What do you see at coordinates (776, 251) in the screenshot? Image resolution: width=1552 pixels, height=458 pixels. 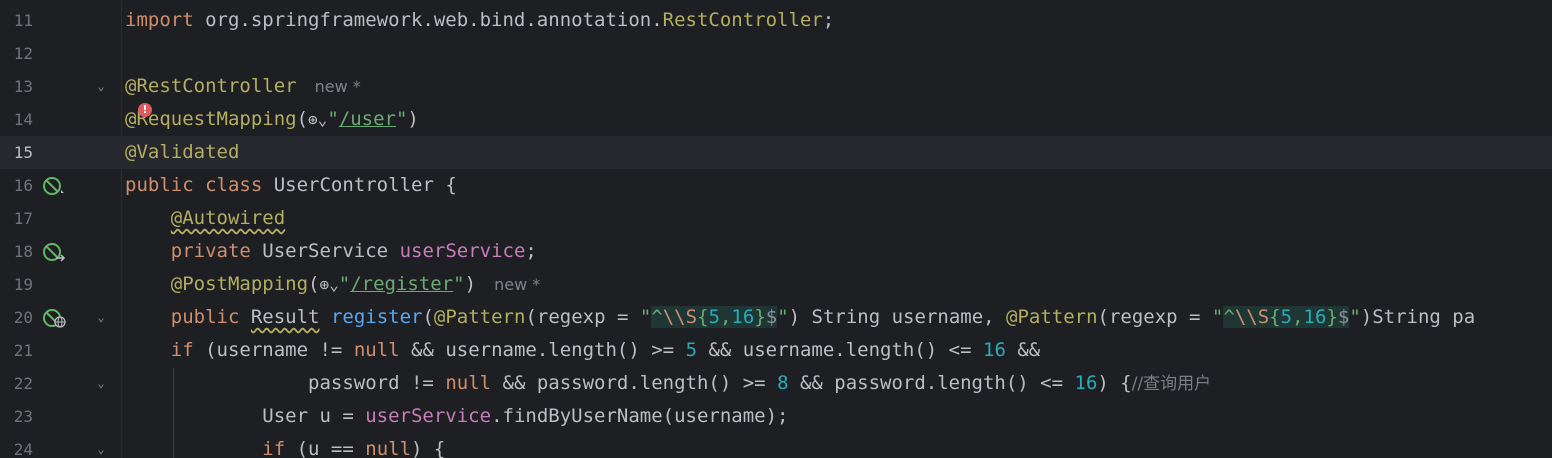 I see `code-line: 18 private UserService userService;` at bounding box center [776, 251].